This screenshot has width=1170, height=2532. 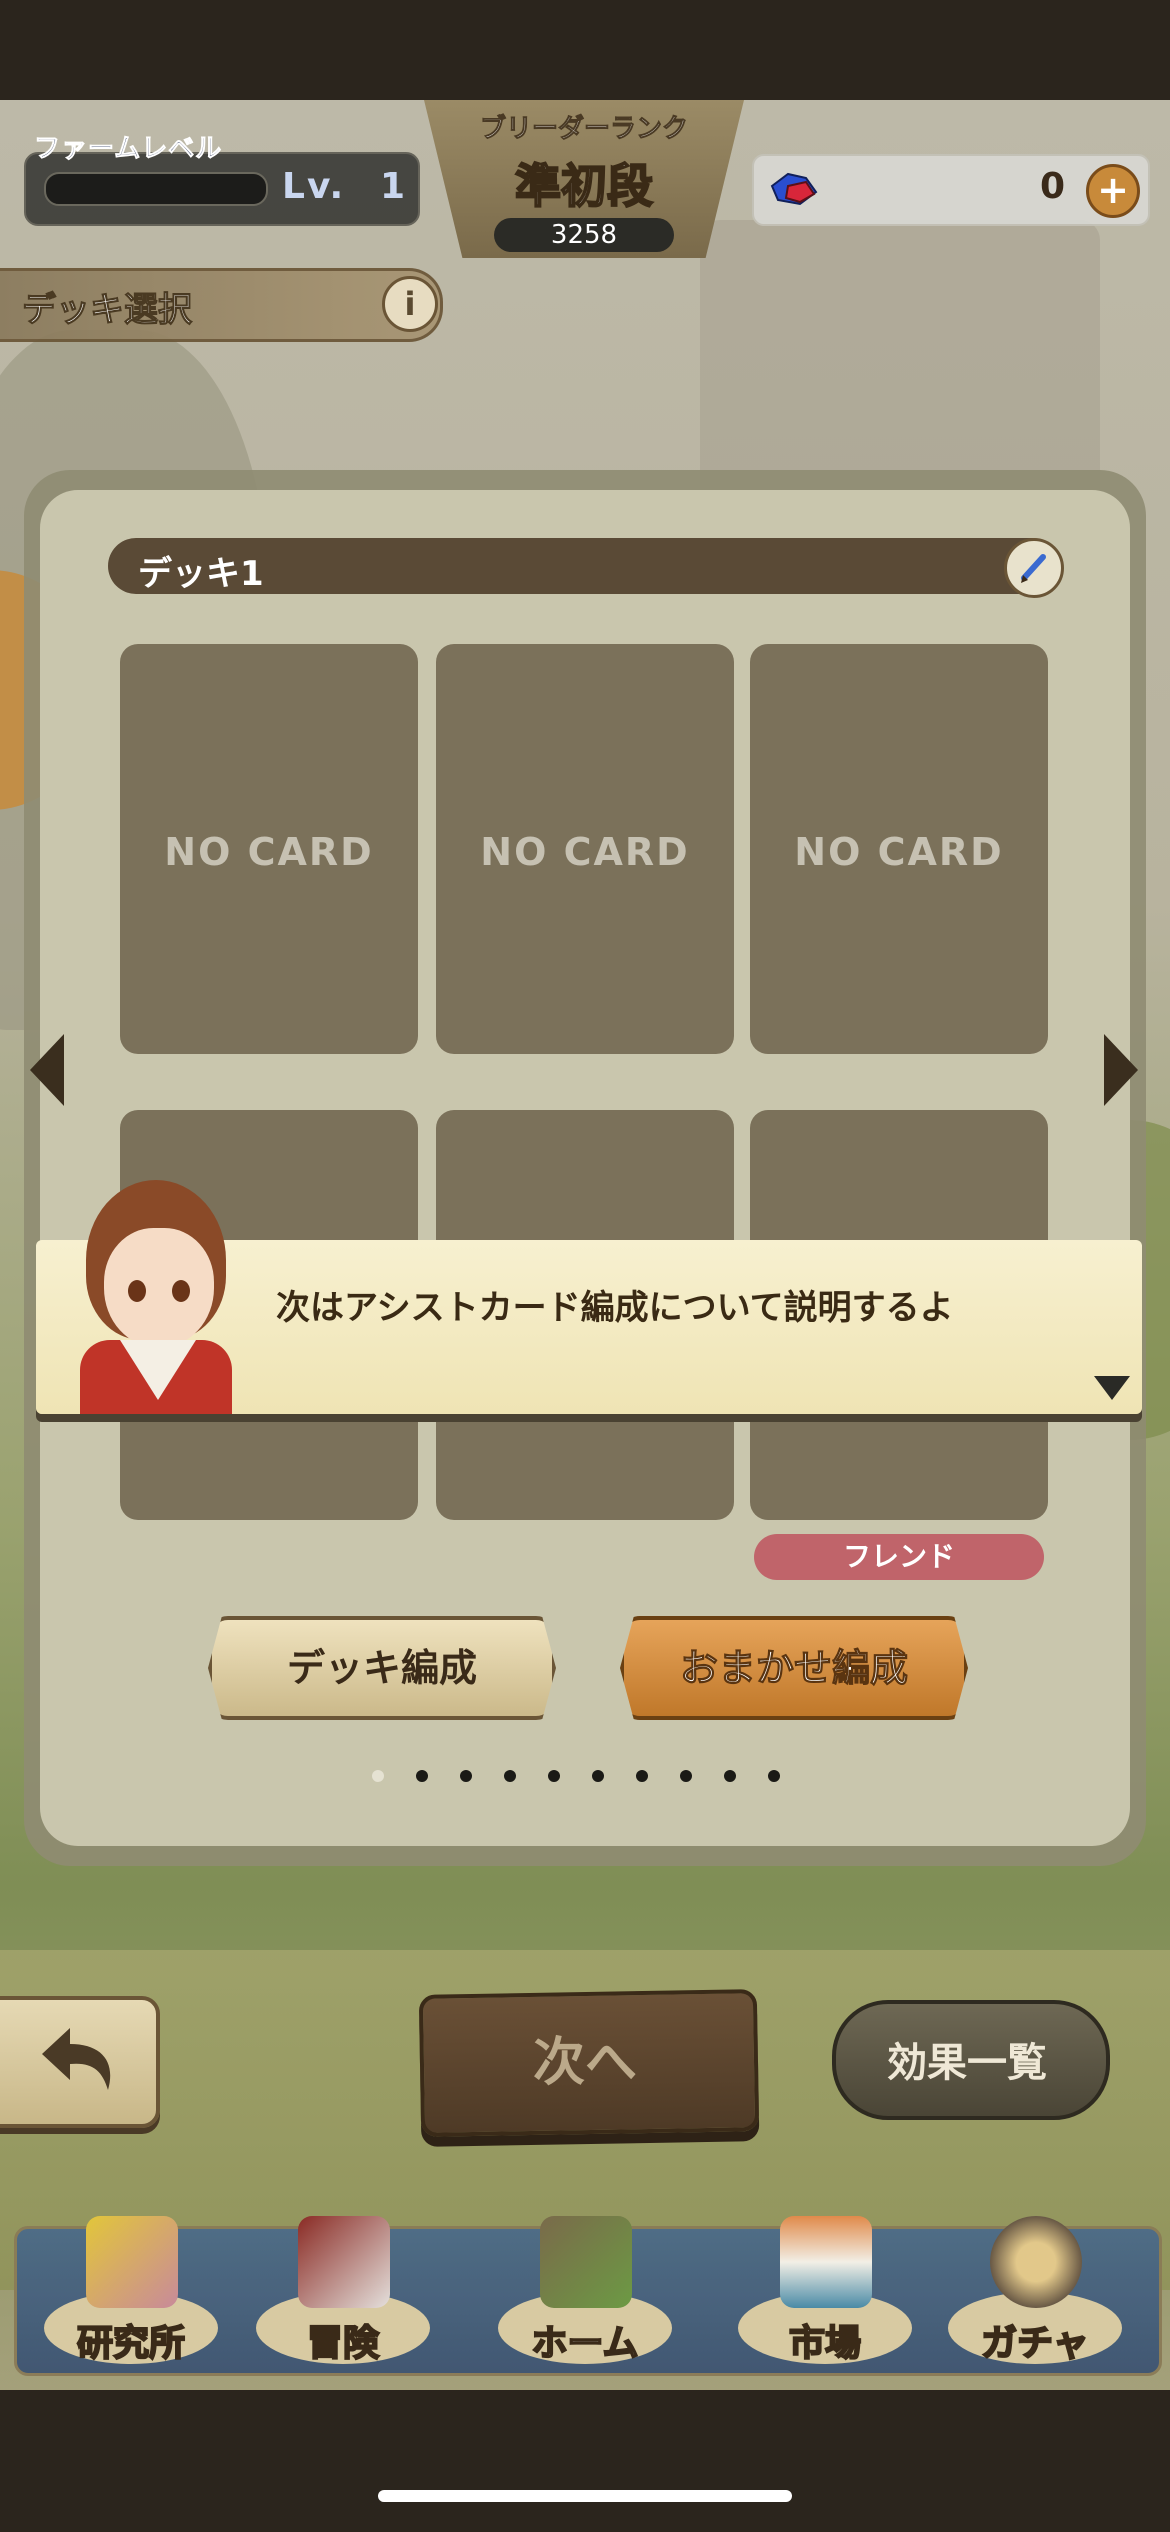 I want to click on deck-name: デッキ1, so click(x=201, y=574).